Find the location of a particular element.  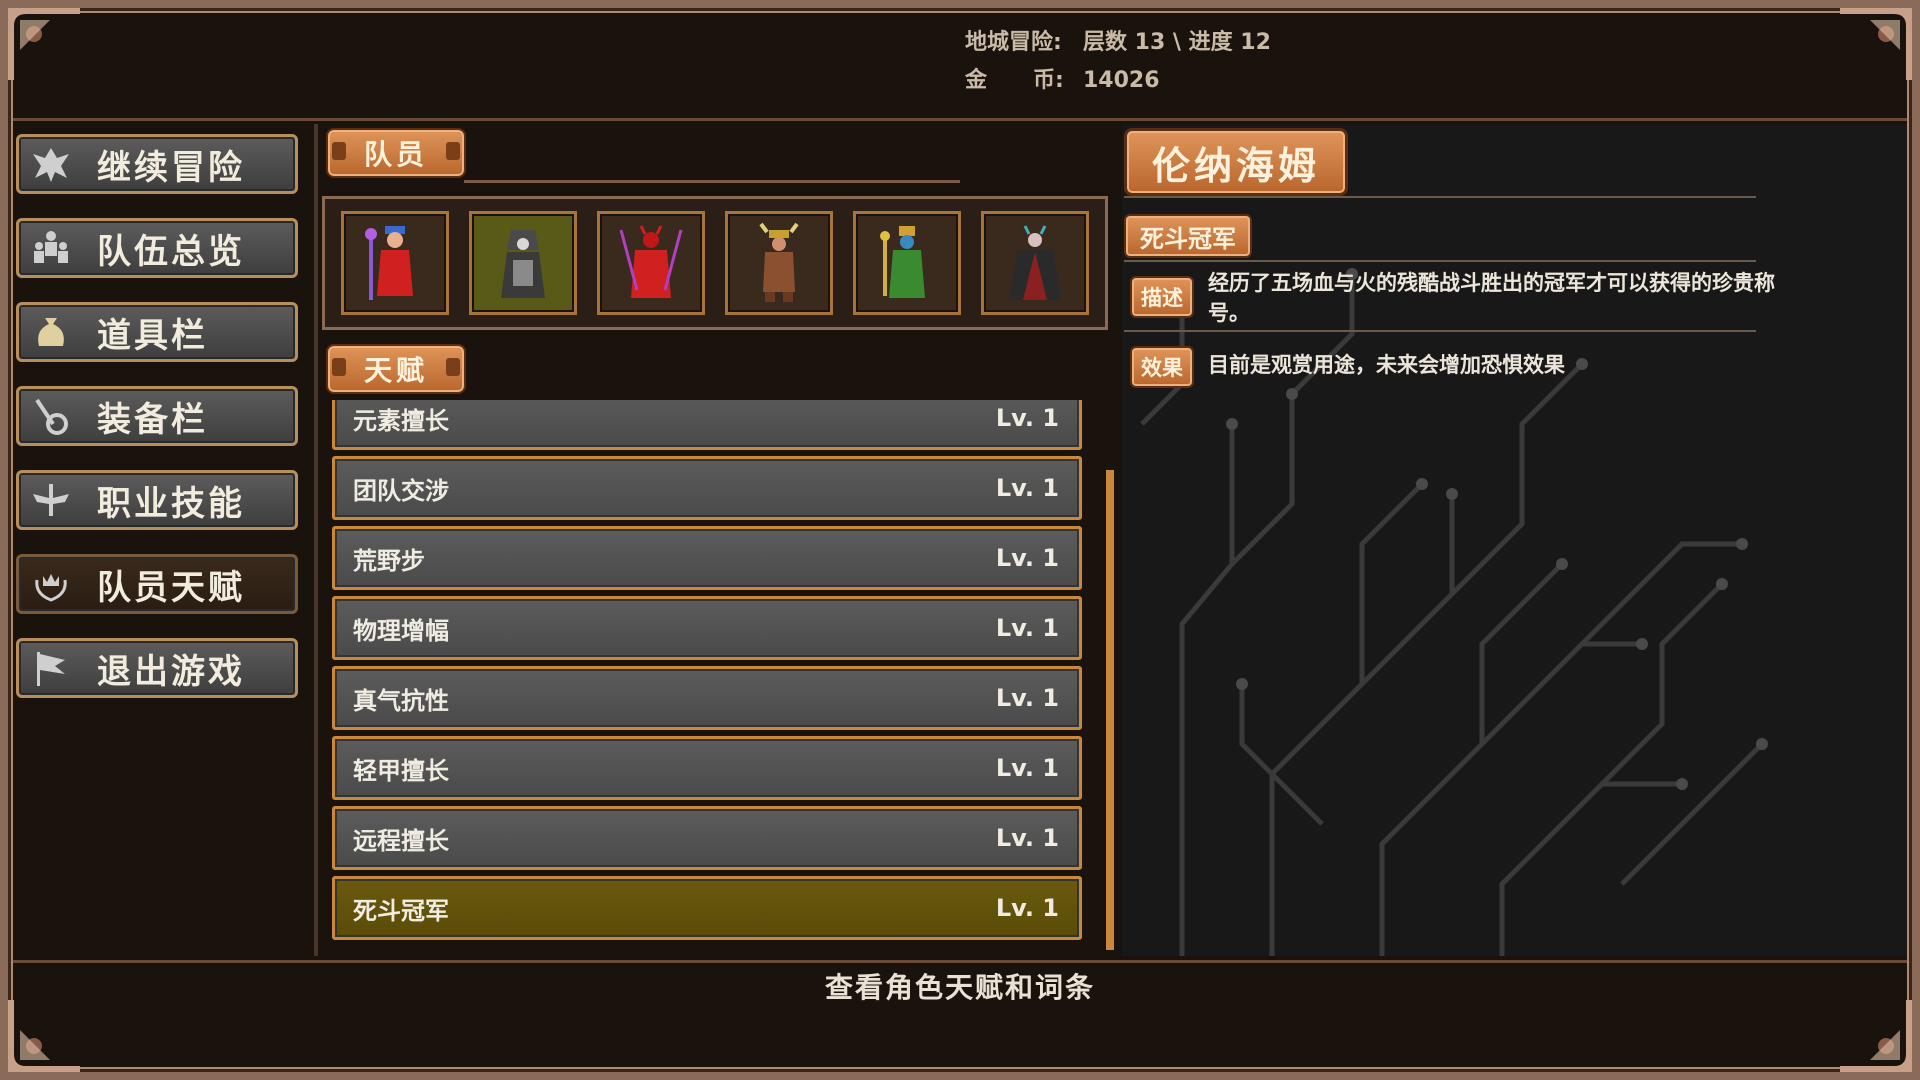

talent-name: 团队交涉 is located at coordinates (401, 490).